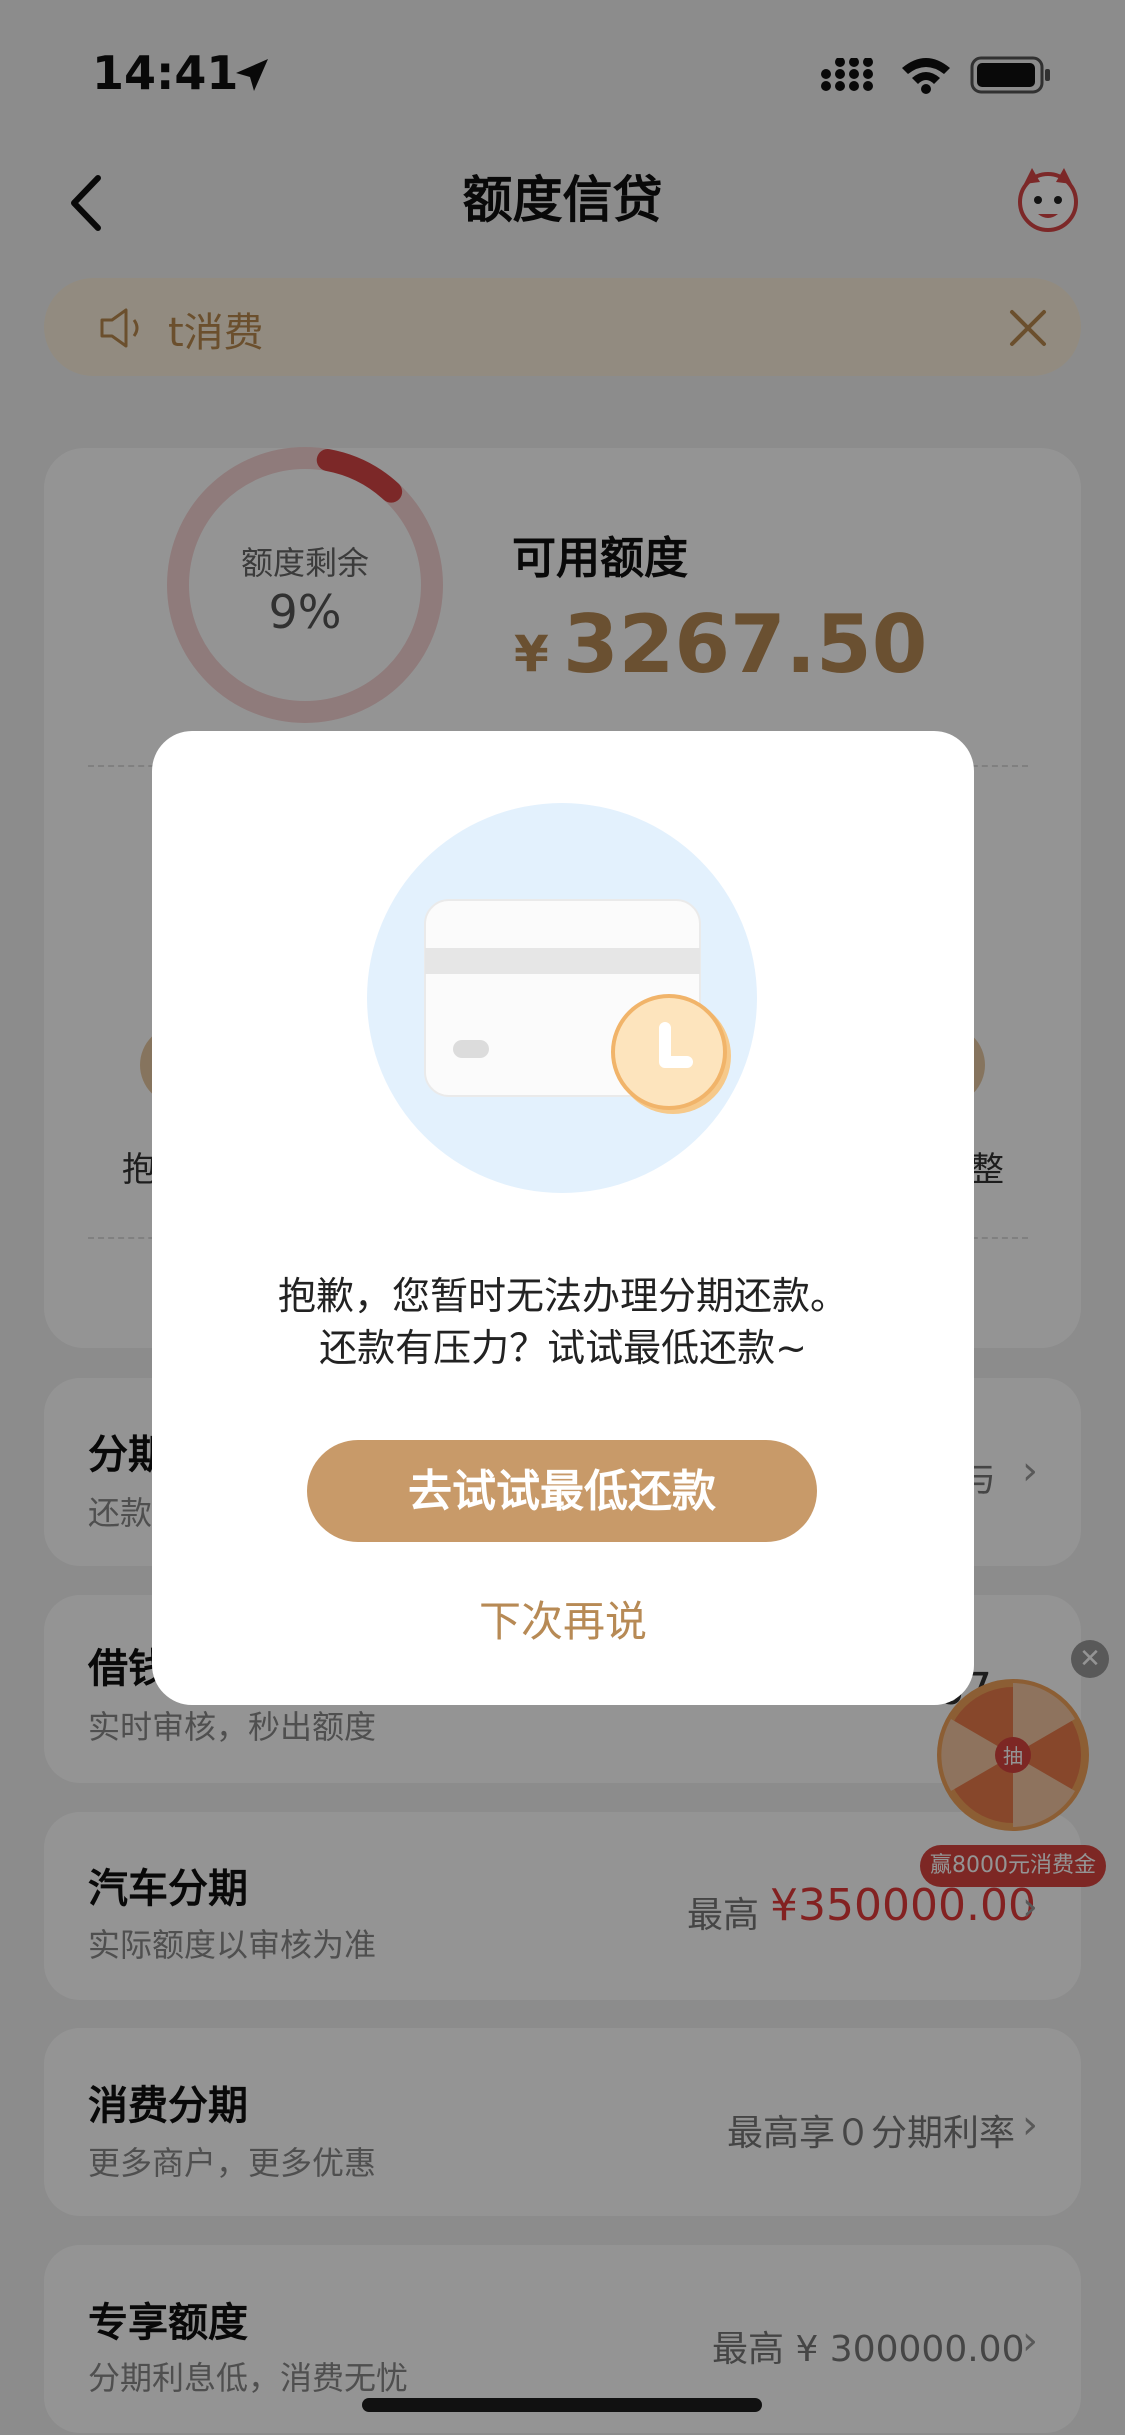 This screenshot has width=1125, height=2435. What do you see at coordinates (565, 1002) in the screenshot?
I see `card-clock-illustration` at bounding box center [565, 1002].